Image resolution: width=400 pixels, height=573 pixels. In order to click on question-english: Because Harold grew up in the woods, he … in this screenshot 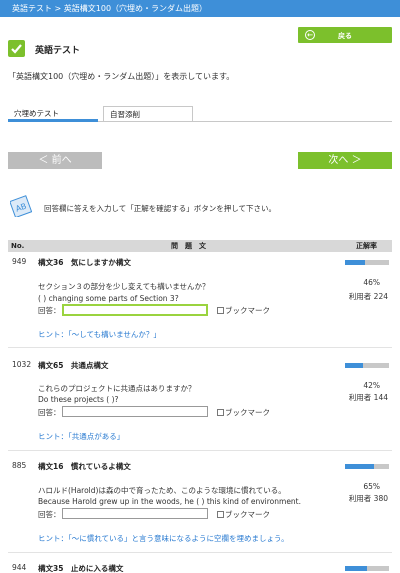, I will do `click(170, 501)`.